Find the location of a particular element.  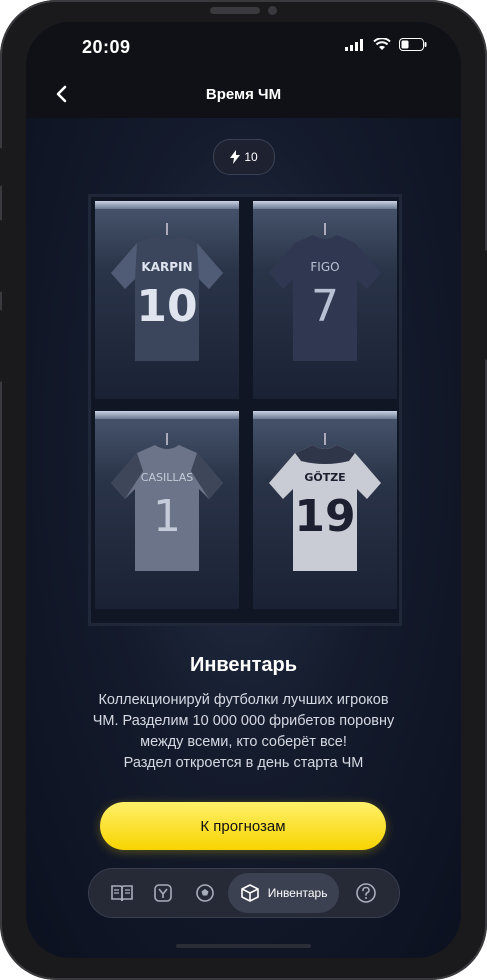

wifi-icon is located at coordinates (382, 44).